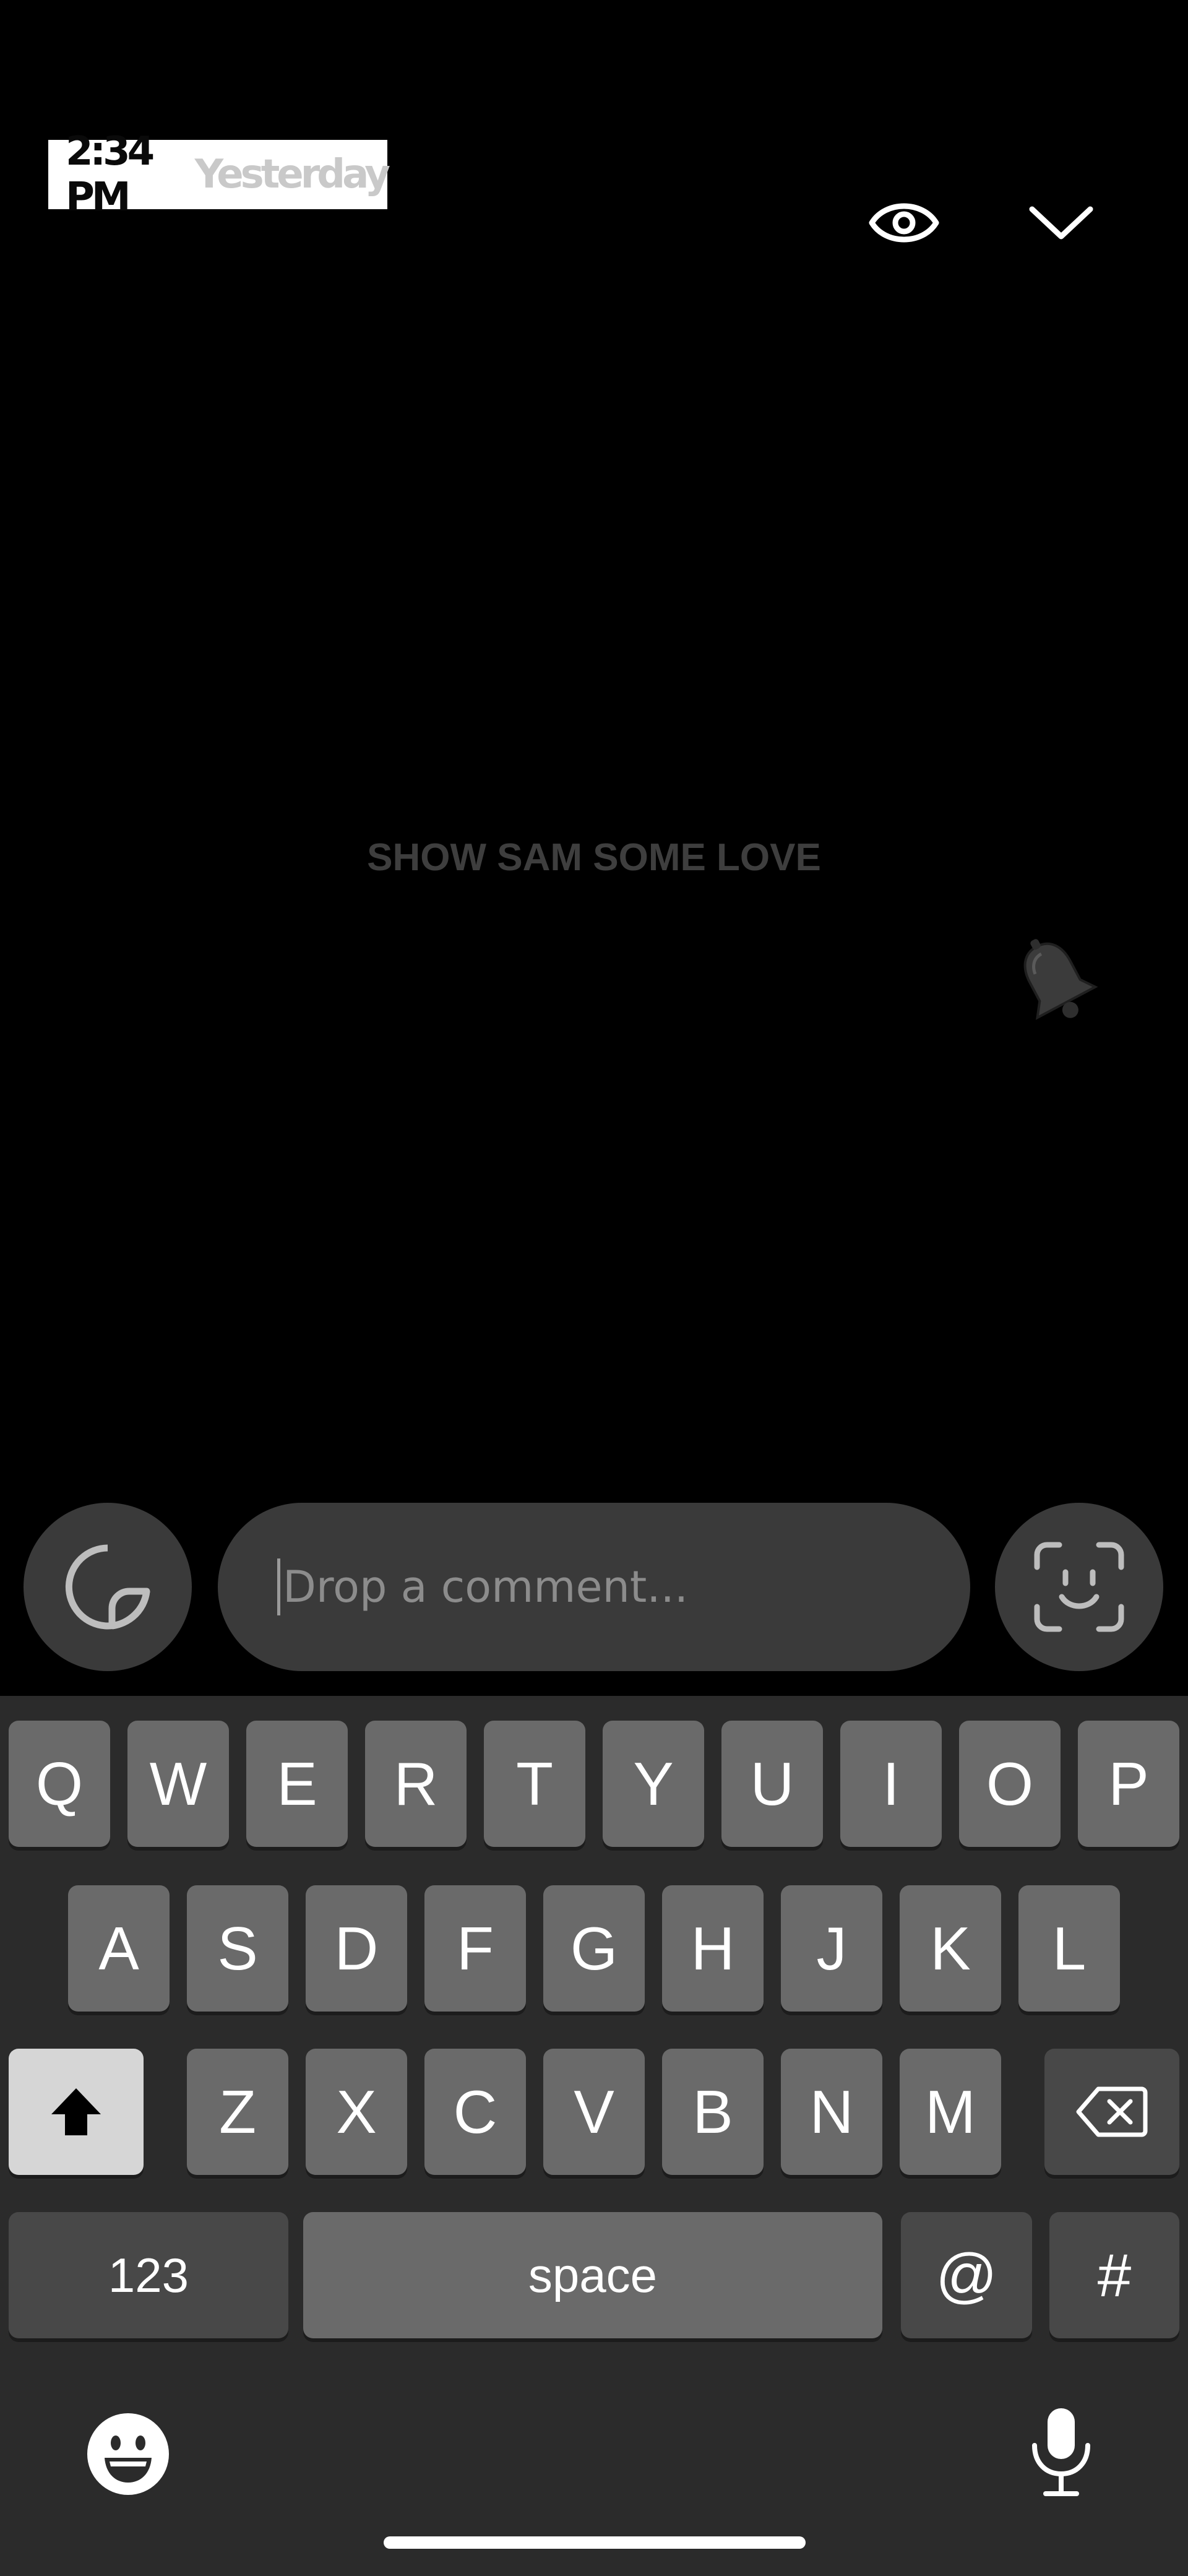 This screenshot has height=2576, width=1188. Describe the element at coordinates (534, 1784) in the screenshot. I see `key-t: T` at that location.